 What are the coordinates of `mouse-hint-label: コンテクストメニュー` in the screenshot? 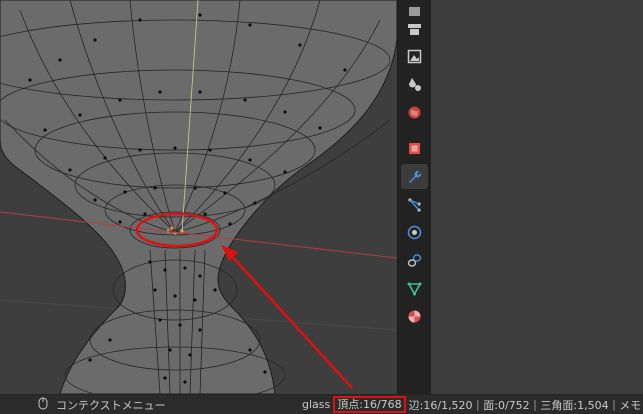 It's located at (111, 405).